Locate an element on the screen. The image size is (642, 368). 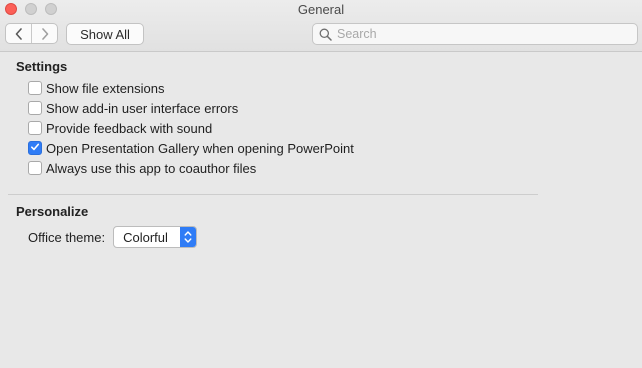
search-field is located at coordinates (475, 34).